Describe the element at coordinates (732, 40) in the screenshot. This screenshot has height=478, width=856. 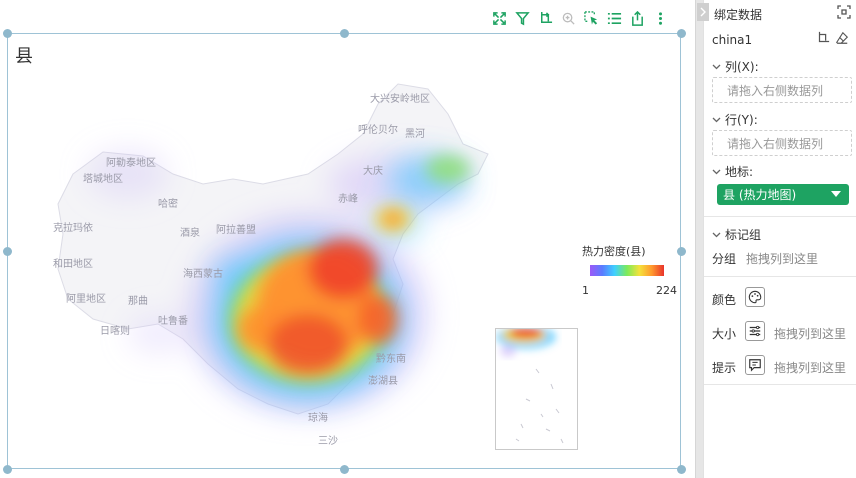
I see `dataset-name: china1` at that location.